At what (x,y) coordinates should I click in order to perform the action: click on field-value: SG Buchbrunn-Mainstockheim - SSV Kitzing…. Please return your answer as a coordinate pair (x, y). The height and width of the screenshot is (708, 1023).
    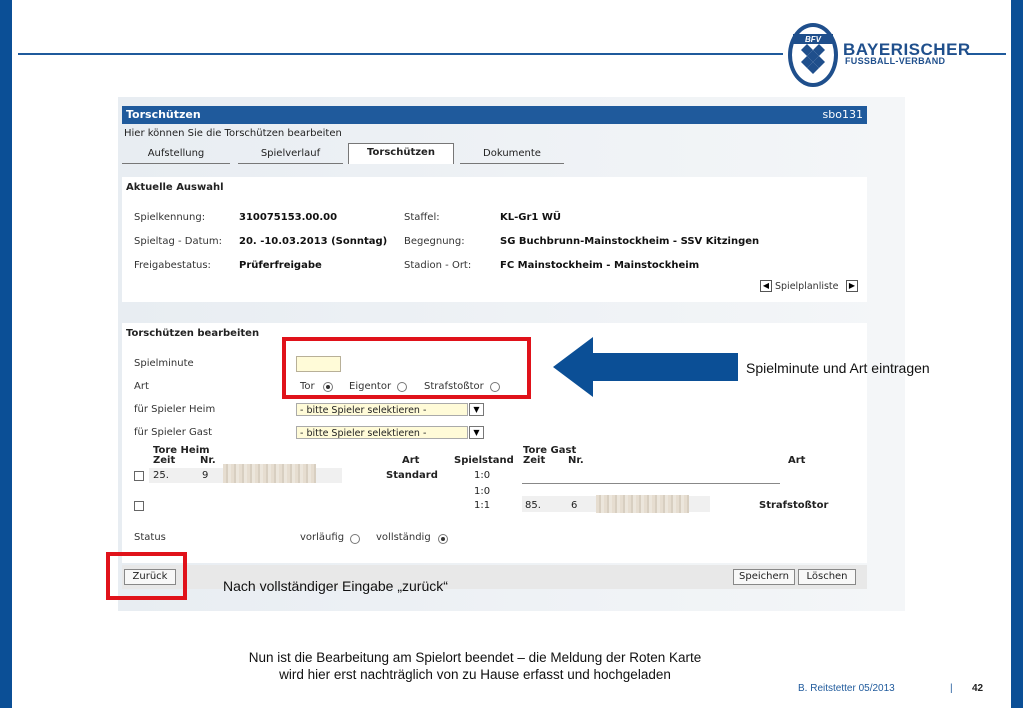
    Looking at the image, I should click on (630, 241).